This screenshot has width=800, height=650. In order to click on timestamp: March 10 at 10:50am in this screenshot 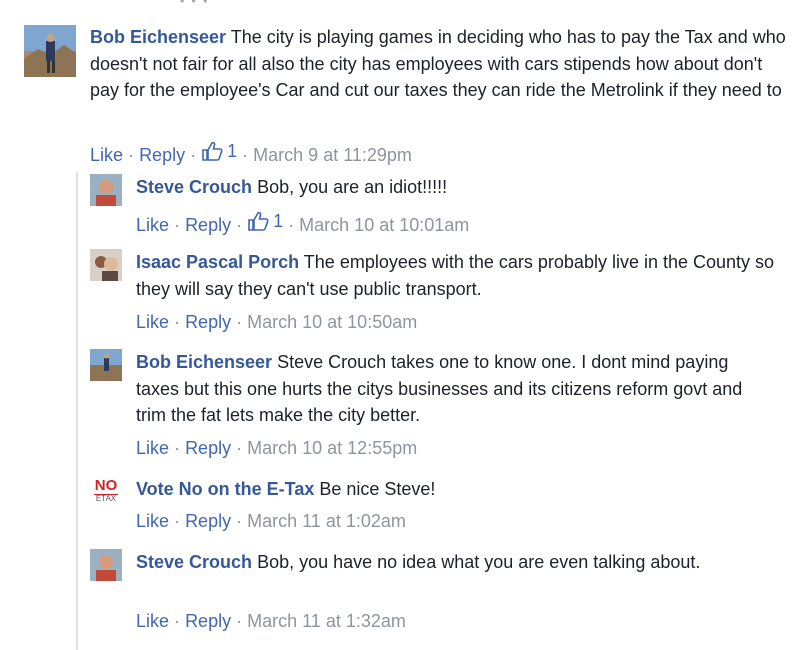, I will do `click(332, 322)`.